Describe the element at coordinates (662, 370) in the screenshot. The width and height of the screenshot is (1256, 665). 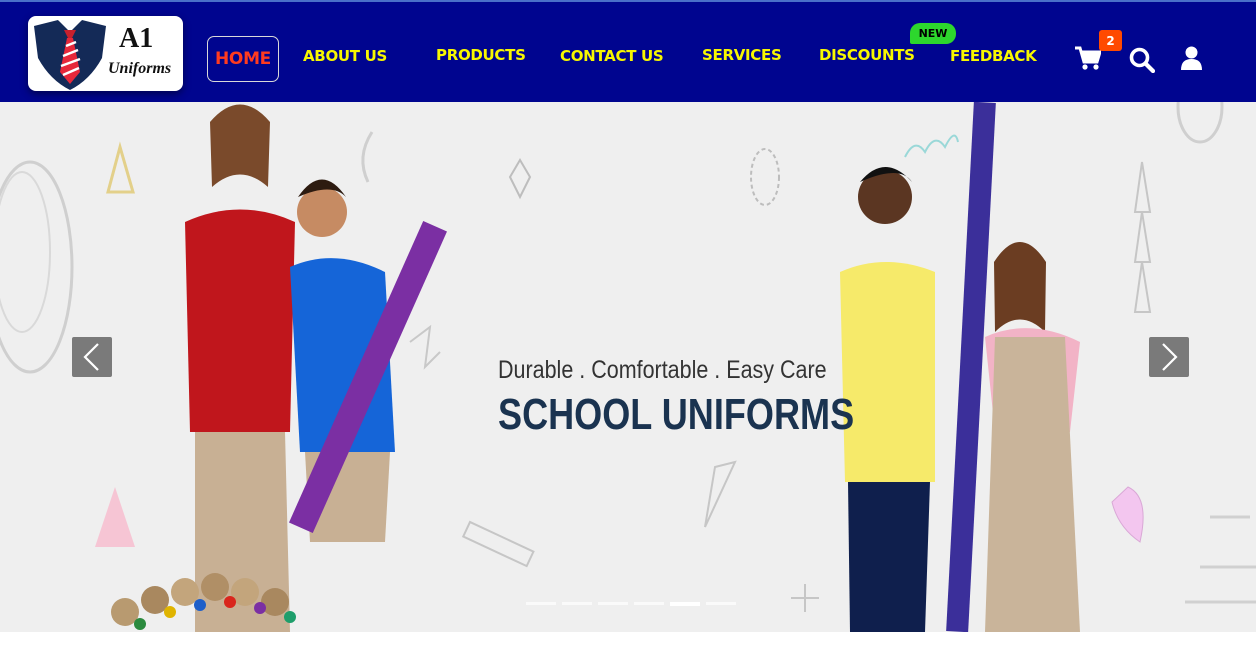
I see `hero-tagline: Durable . Comfortable . Easy Care` at that location.